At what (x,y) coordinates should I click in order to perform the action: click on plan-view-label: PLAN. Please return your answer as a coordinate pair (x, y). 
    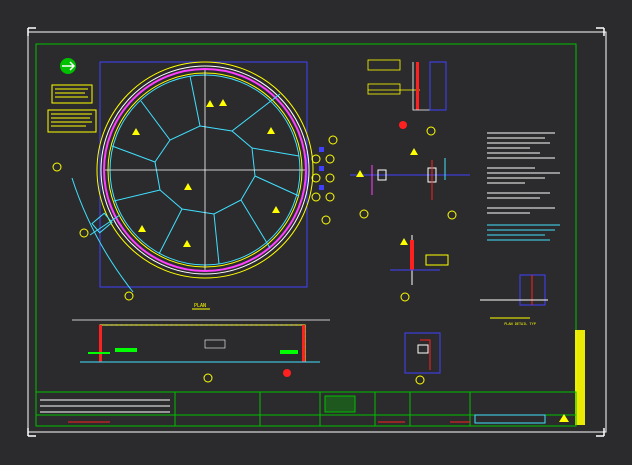
    Looking at the image, I should click on (200, 306).